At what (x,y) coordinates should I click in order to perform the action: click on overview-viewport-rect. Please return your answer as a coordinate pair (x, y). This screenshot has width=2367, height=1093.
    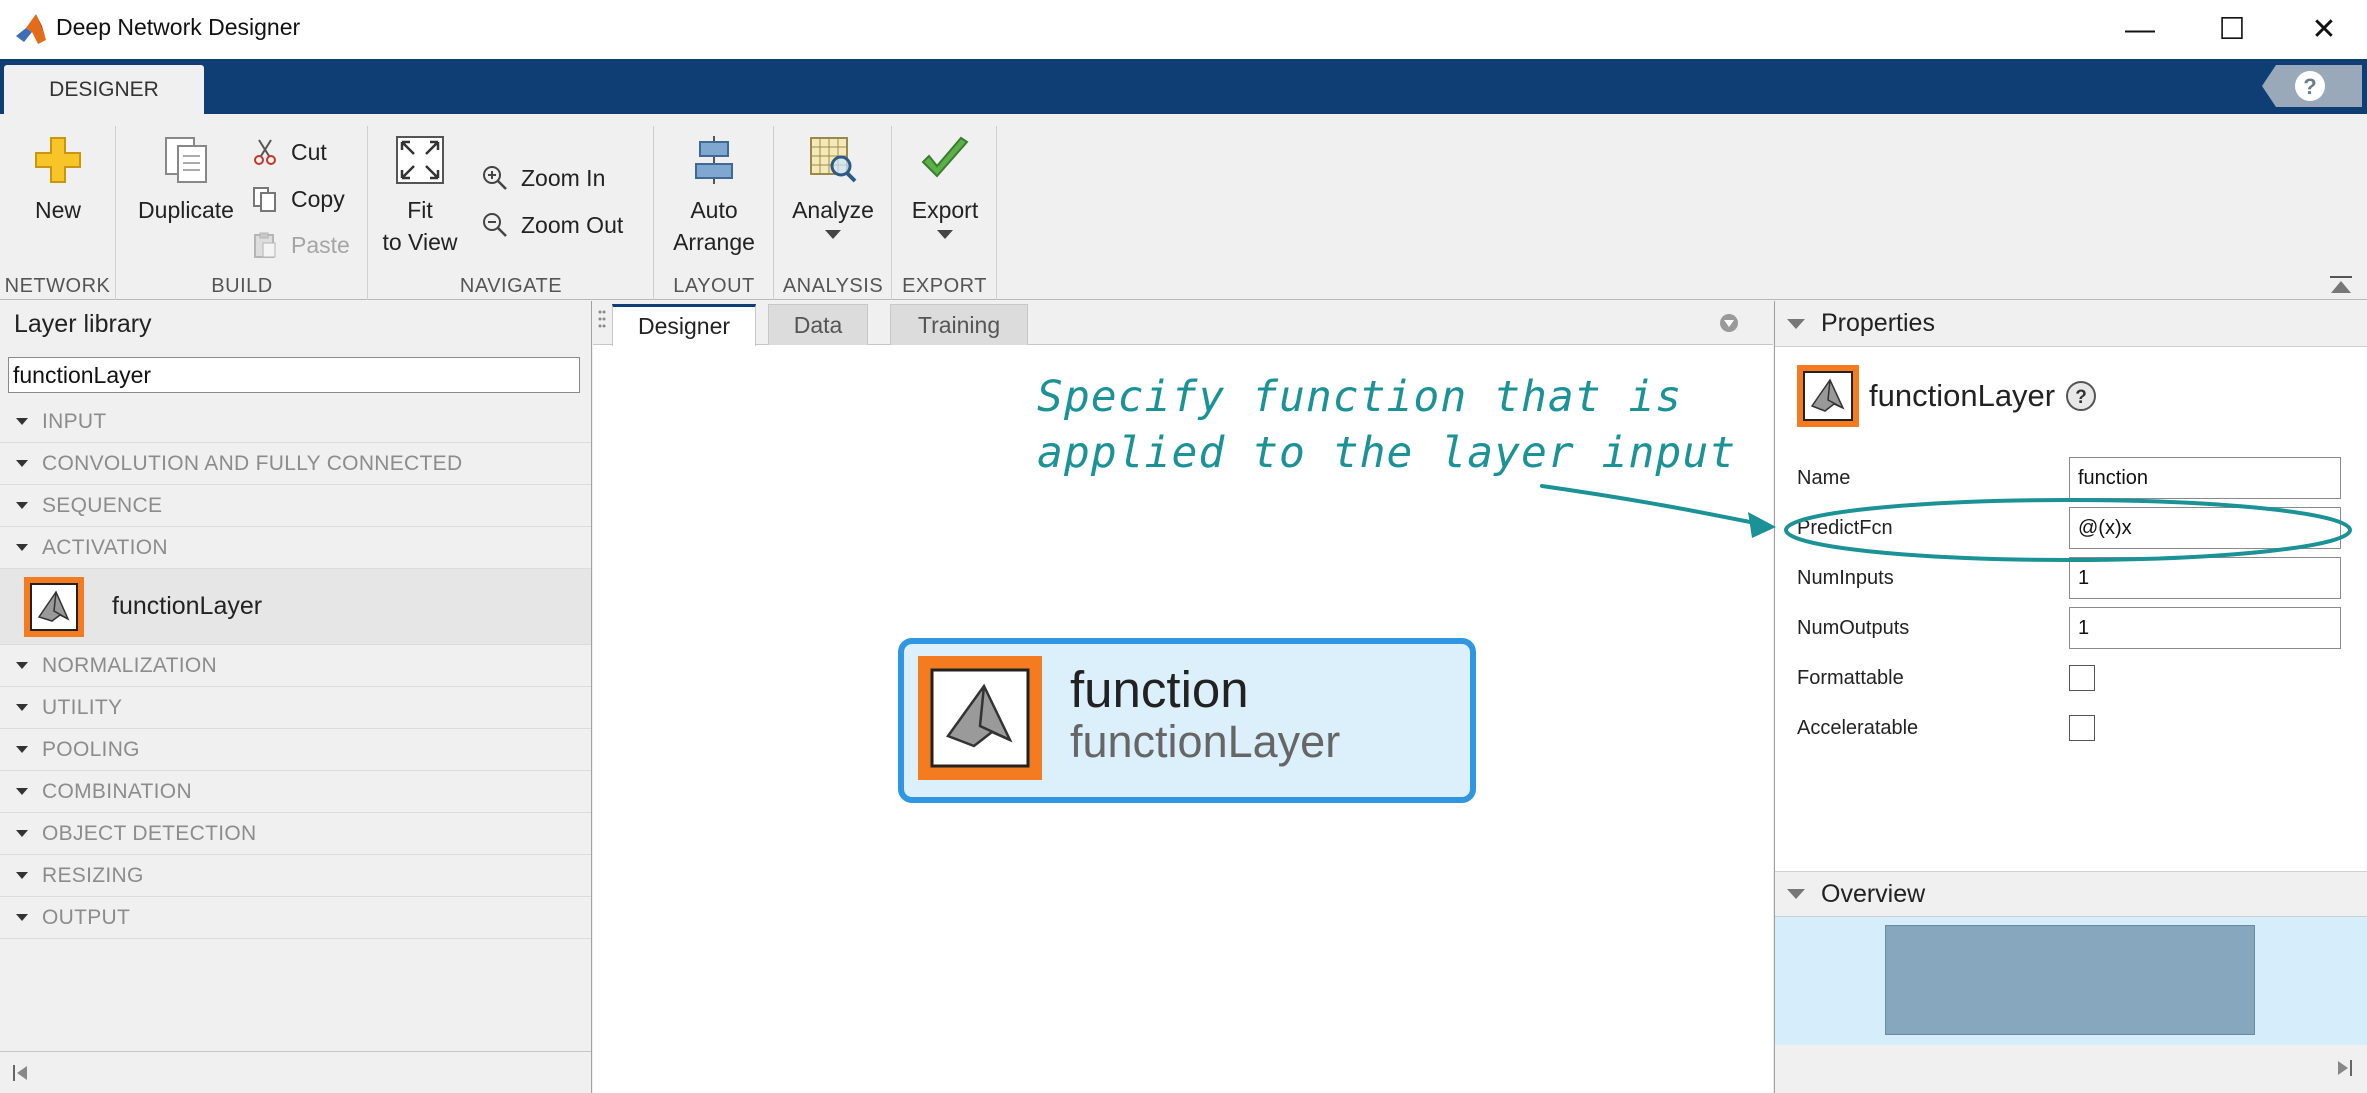
    Looking at the image, I should click on (2070, 980).